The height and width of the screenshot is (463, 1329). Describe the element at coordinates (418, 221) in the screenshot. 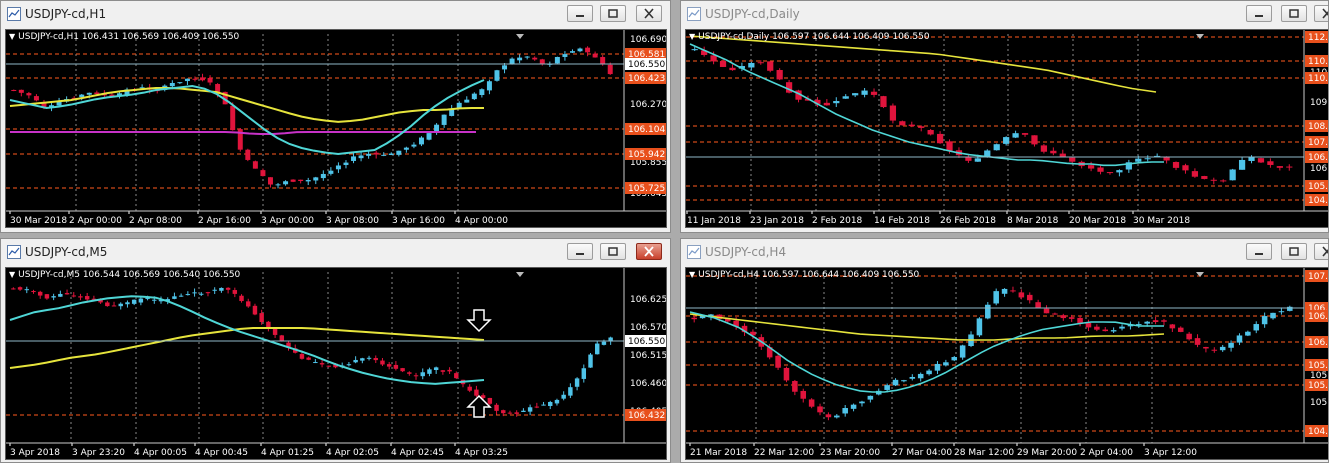

I see `time-tick-label: 3 Apr 16:00` at that location.